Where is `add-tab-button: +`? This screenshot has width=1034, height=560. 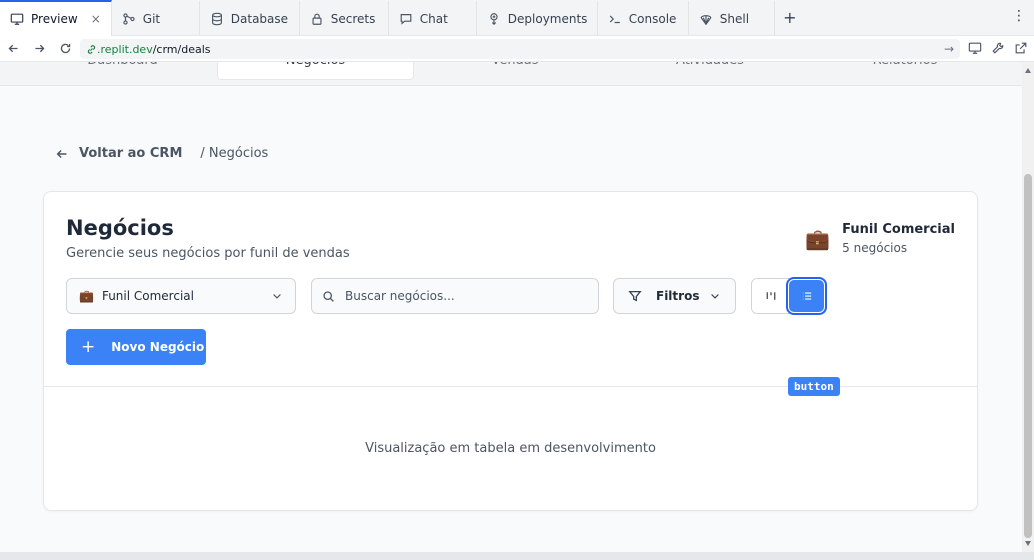 add-tab-button: + is located at coordinates (790, 17).